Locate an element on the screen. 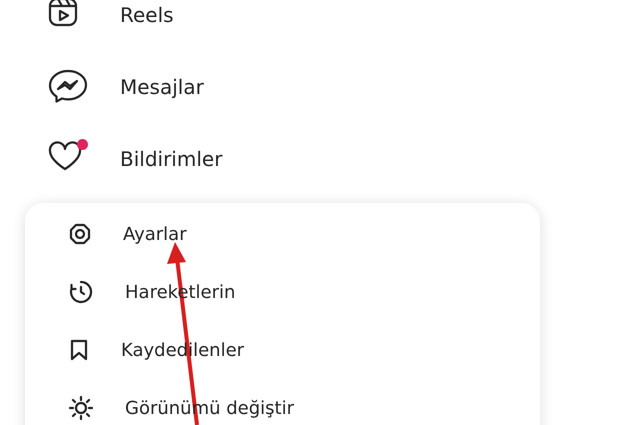 The width and height of the screenshot is (640, 425). sidebar-item: Reels is located at coordinates (147, 15).